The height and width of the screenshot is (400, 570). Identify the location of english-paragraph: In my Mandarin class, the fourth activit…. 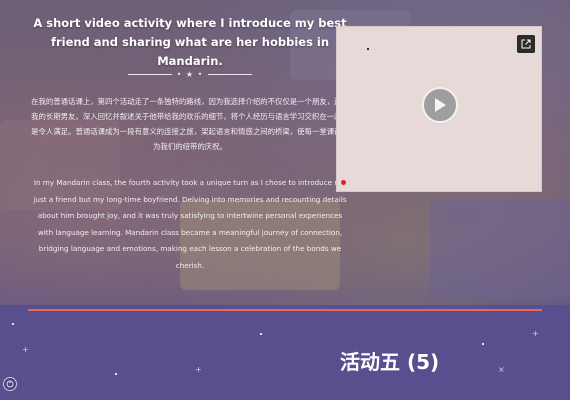
(190, 224).